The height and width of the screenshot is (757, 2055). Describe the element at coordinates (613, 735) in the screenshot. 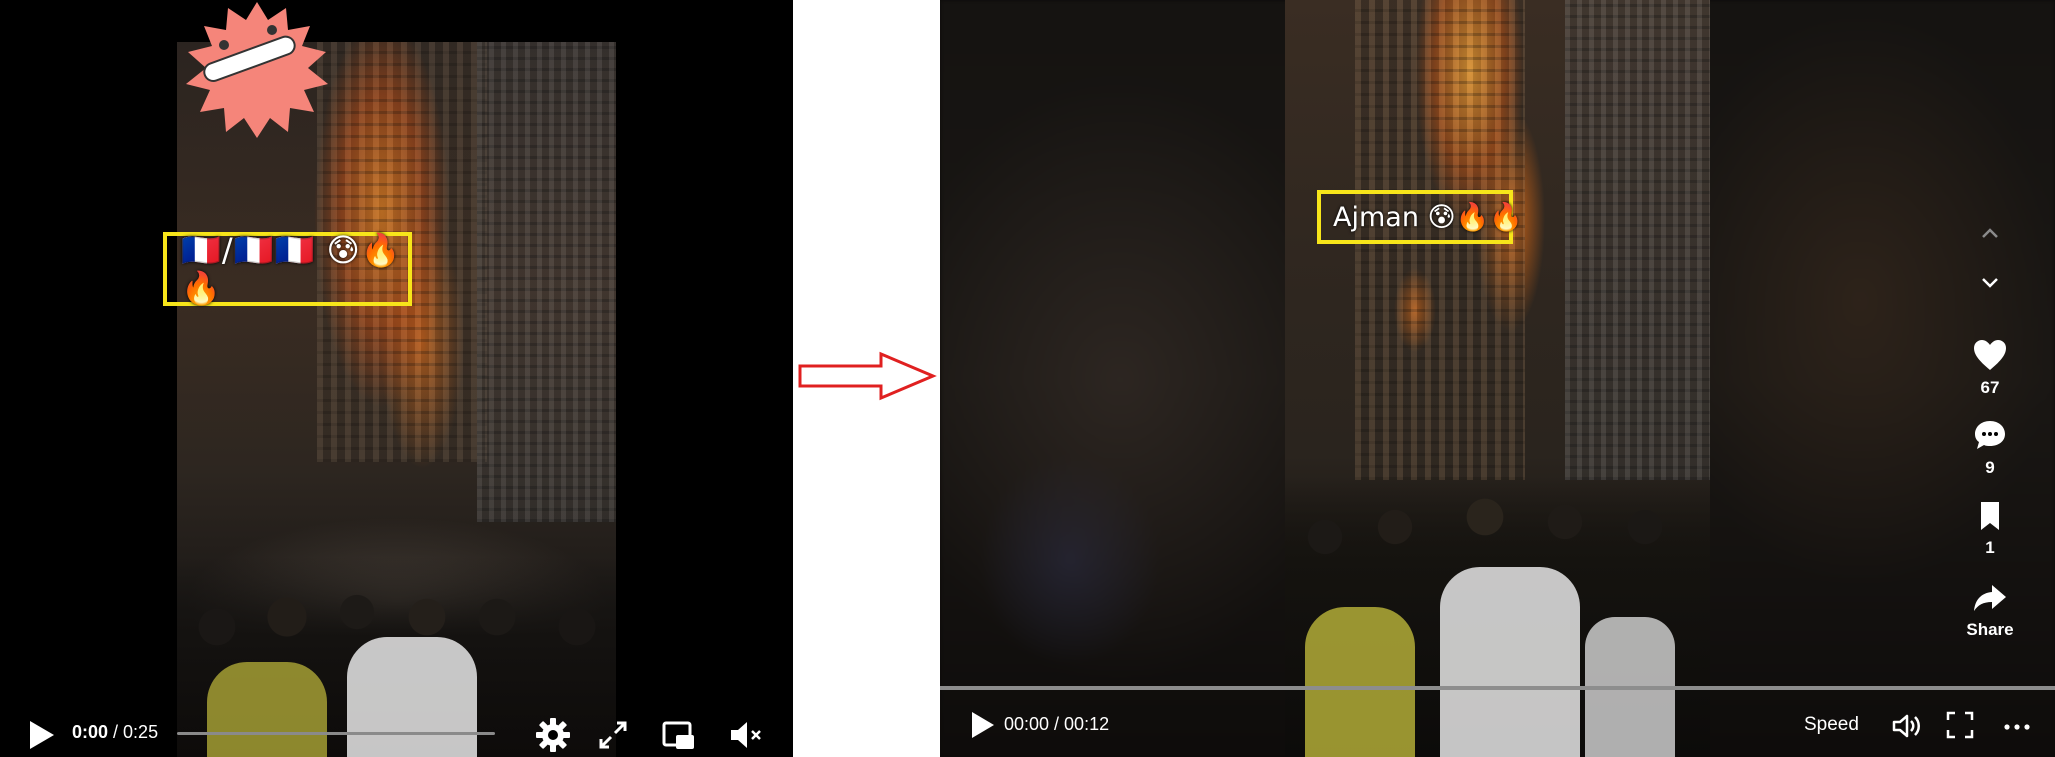

I see `expand-icon` at that location.